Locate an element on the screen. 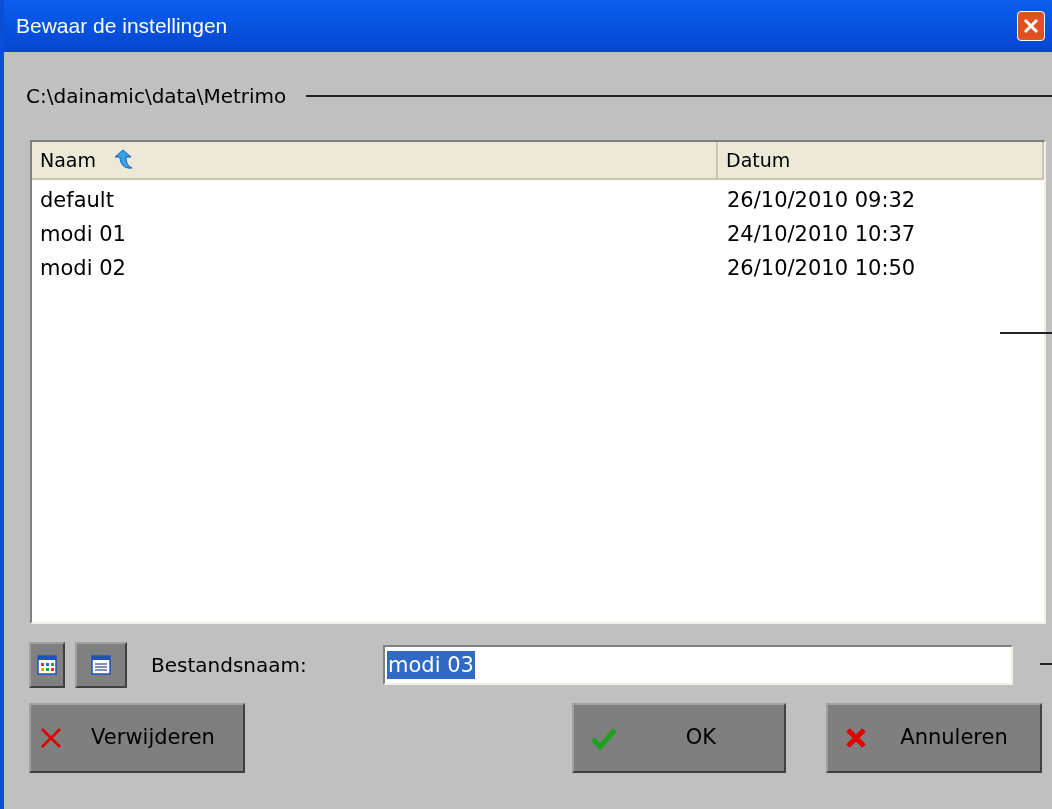 The width and height of the screenshot is (1052, 809). list-icon is located at coordinates (101, 665).